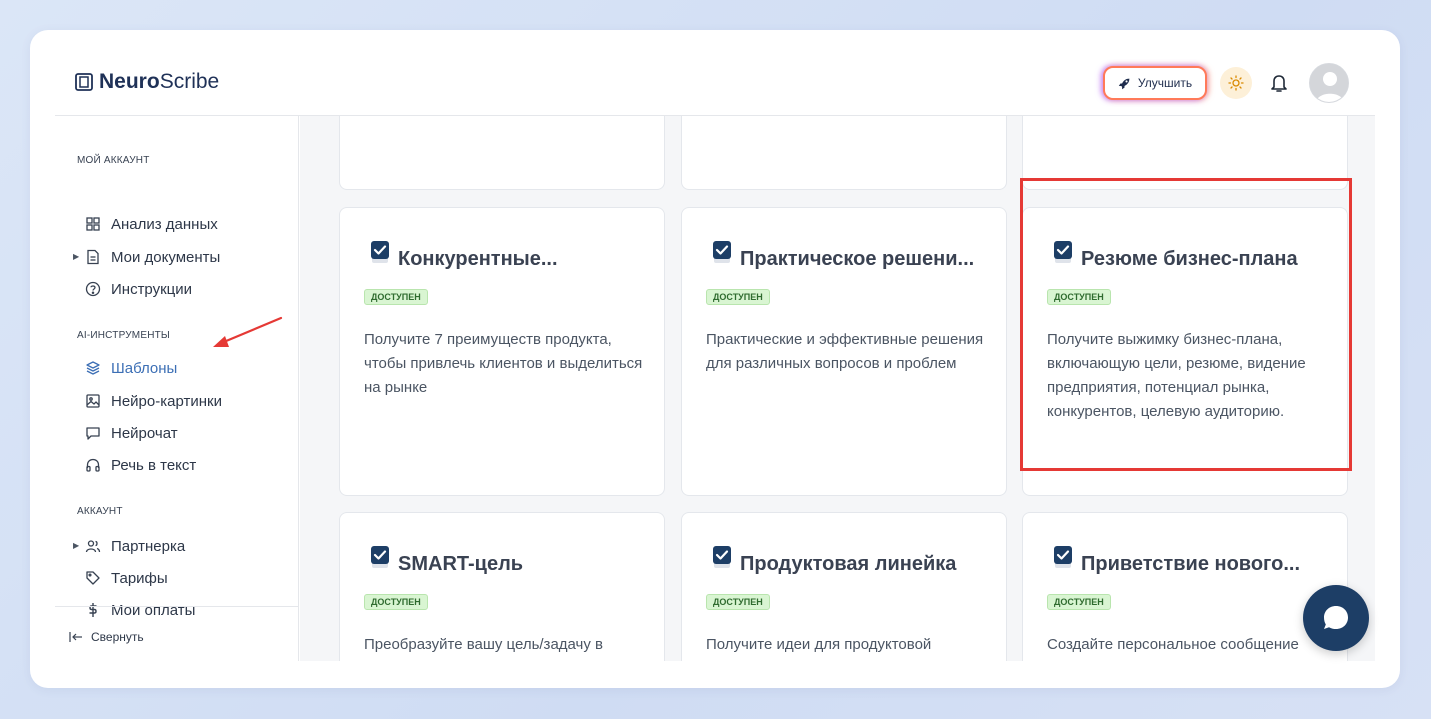 This screenshot has width=1431, height=719. I want to click on section-label-my-account: МОЙ АККАУНТ, so click(113, 160).